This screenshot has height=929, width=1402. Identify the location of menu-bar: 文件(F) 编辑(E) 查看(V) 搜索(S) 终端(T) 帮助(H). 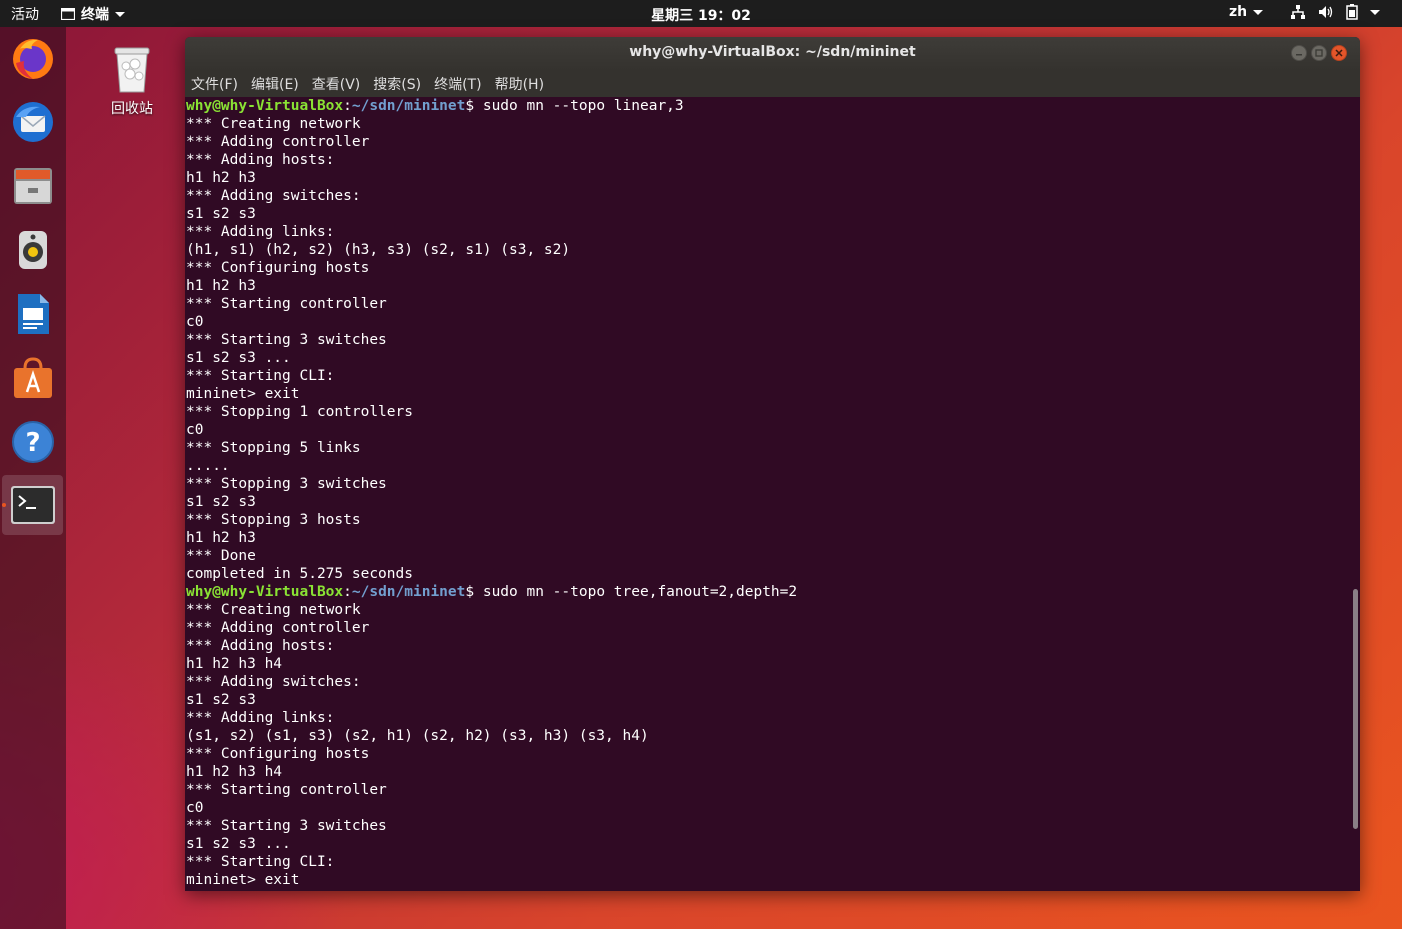
(772, 84).